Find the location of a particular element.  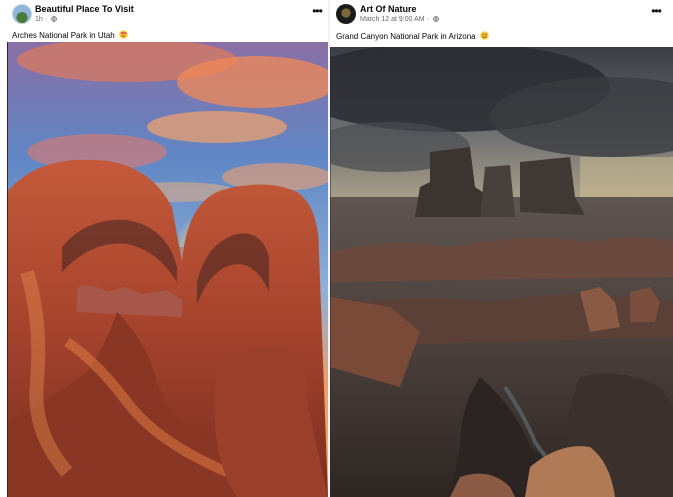

post-header: Art Of Nature March 12 at 9:00 AM · ••• is located at coordinates (501, 14).